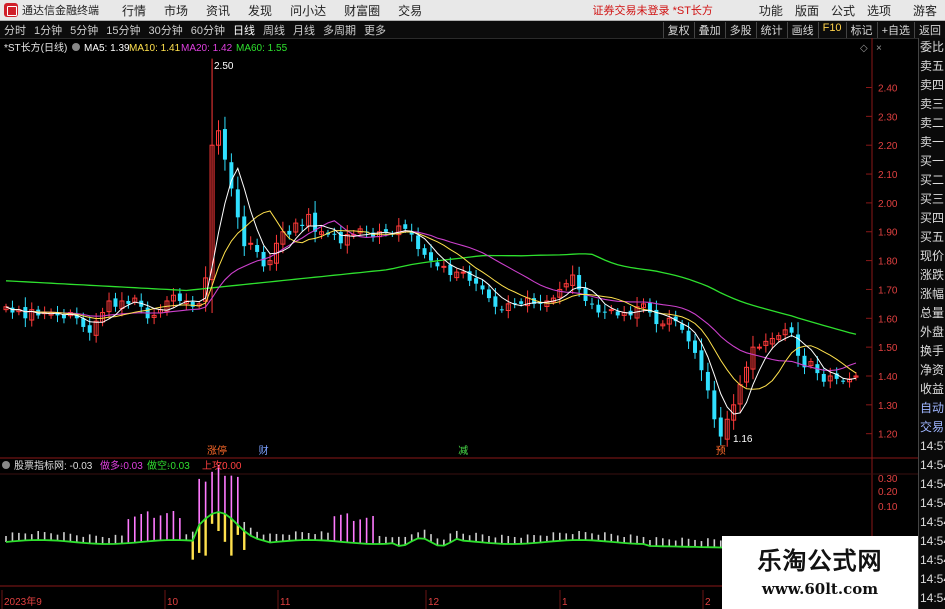 The image size is (945, 609). Describe the element at coordinates (339, 30) in the screenshot. I see `period-tab-9: 多周期` at that location.